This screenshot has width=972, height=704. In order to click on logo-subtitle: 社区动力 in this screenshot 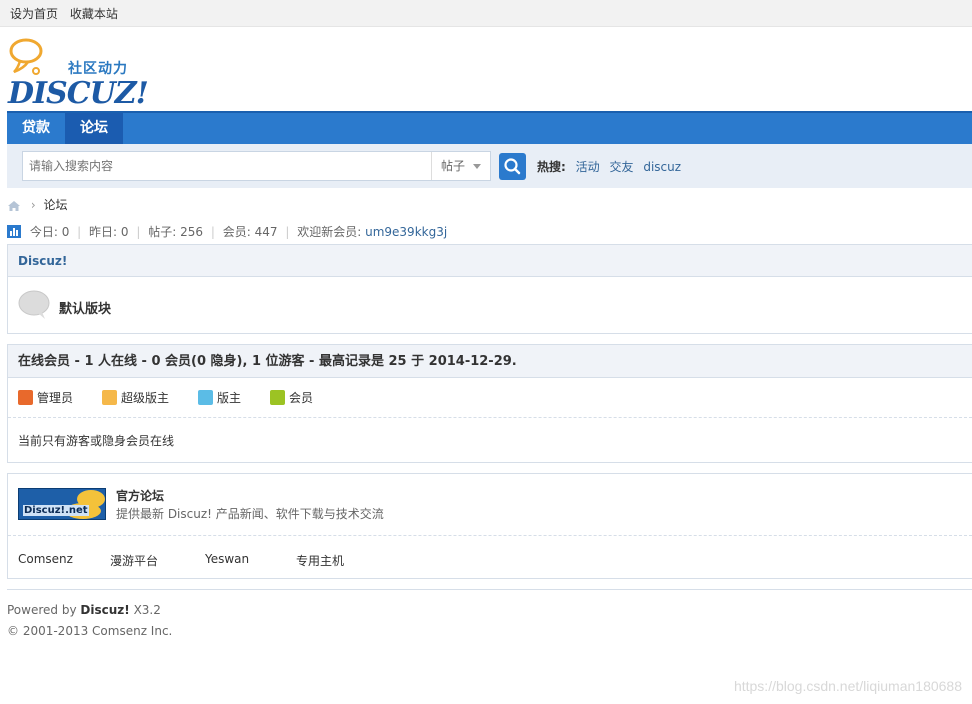, I will do `click(98, 69)`.